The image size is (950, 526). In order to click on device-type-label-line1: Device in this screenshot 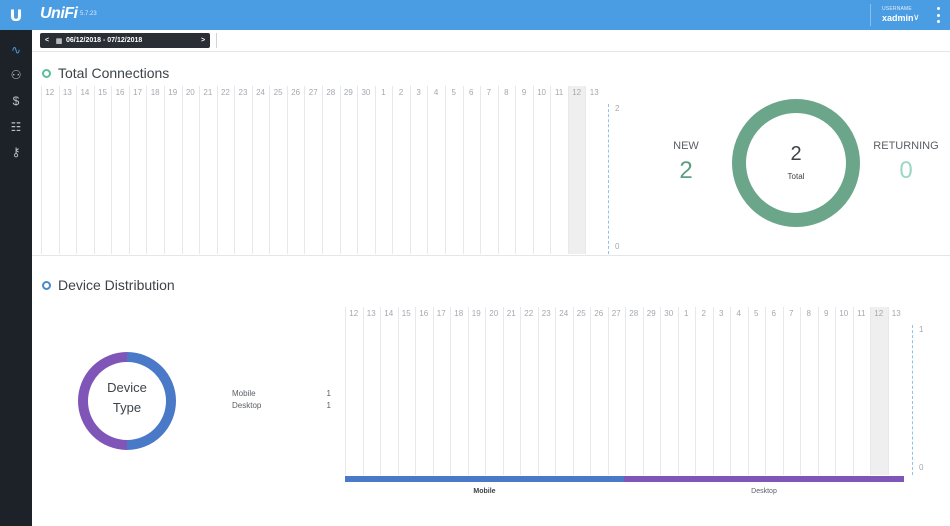, I will do `click(127, 387)`.